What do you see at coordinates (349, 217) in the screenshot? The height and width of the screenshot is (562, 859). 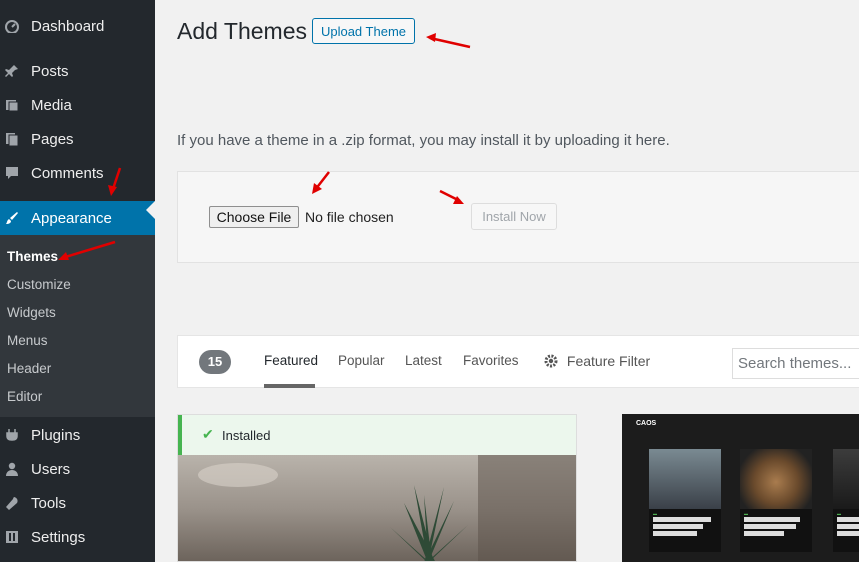 I see `file-status-text: No file chosen` at bounding box center [349, 217].